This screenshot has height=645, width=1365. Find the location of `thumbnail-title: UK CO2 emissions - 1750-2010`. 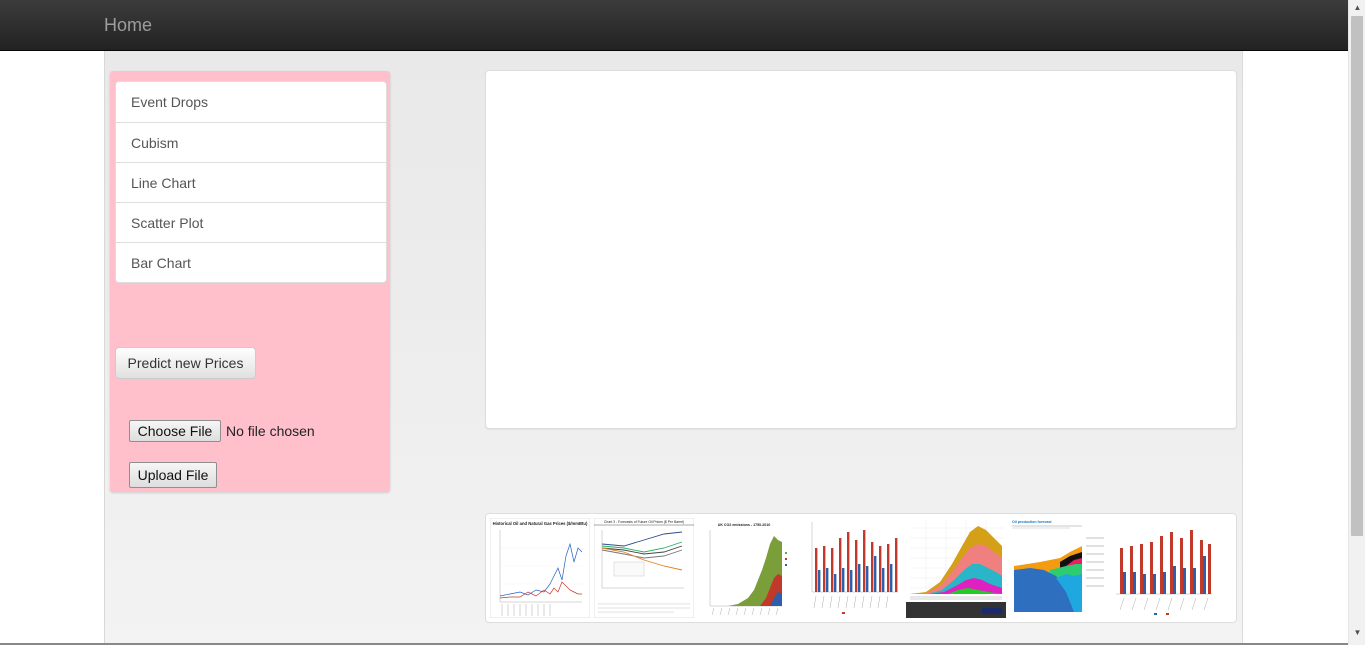

thumbnail-title: UK CO2 emissions - 1750-2010 is located at coordinates (744, 525).